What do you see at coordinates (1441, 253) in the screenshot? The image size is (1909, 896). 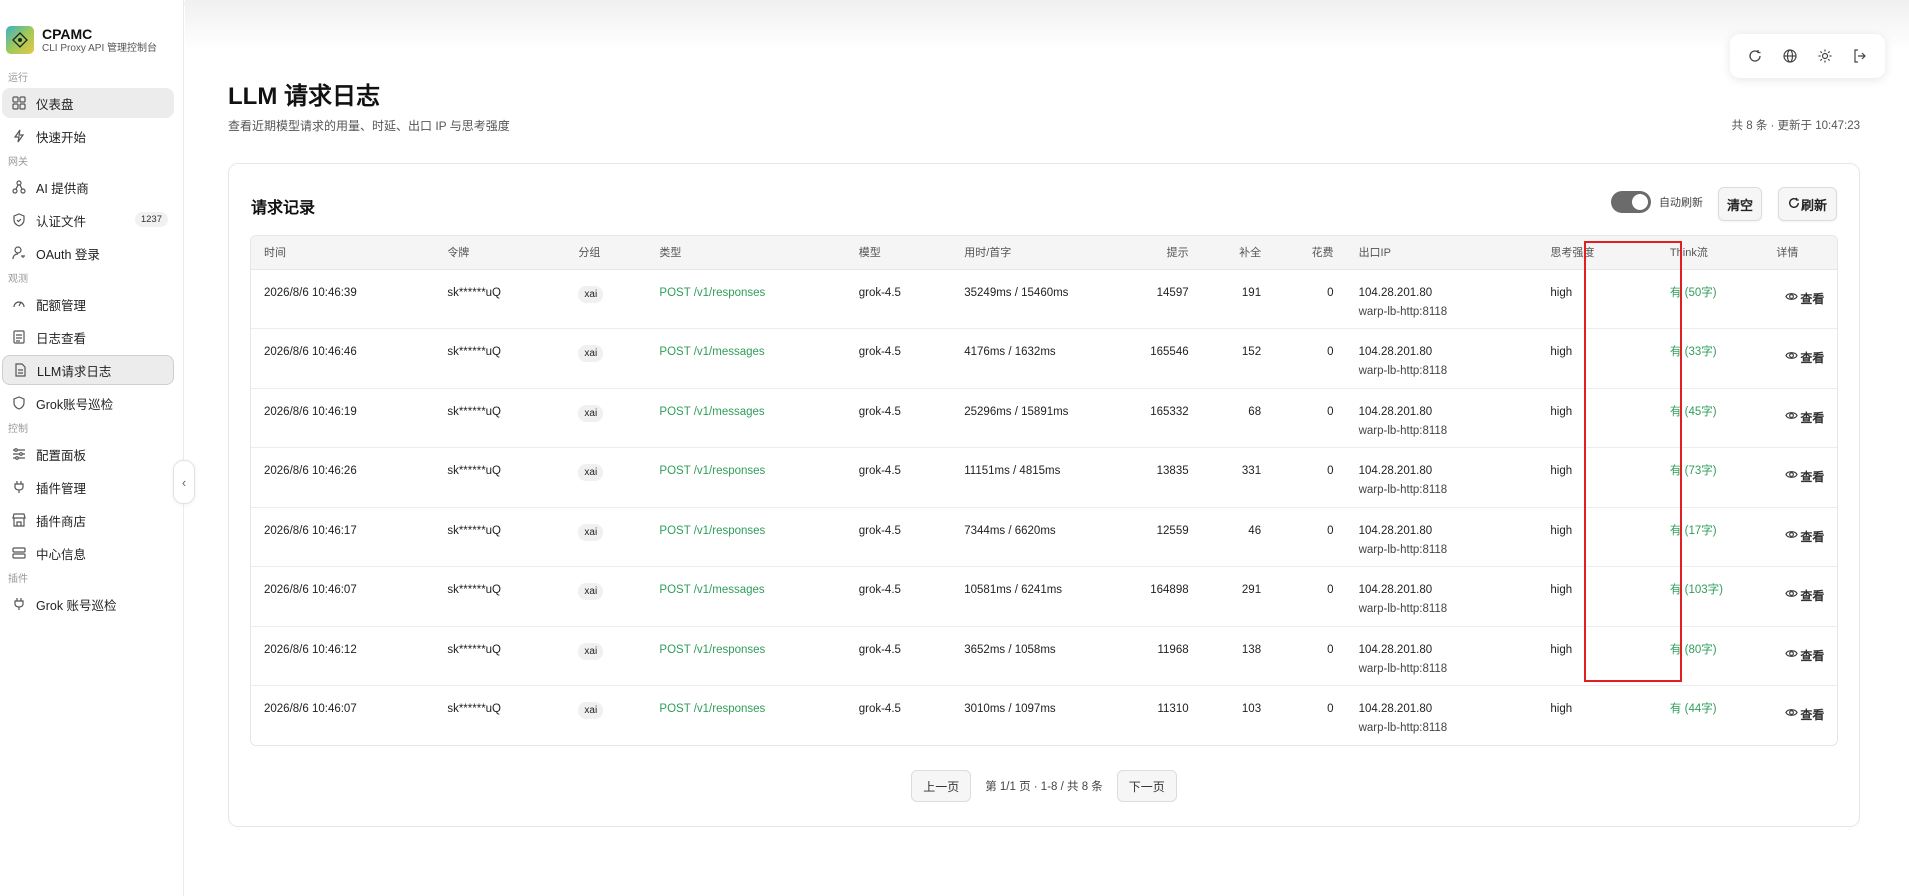 I see `column-header: 出口IP` at bounding box center [1441, 253].